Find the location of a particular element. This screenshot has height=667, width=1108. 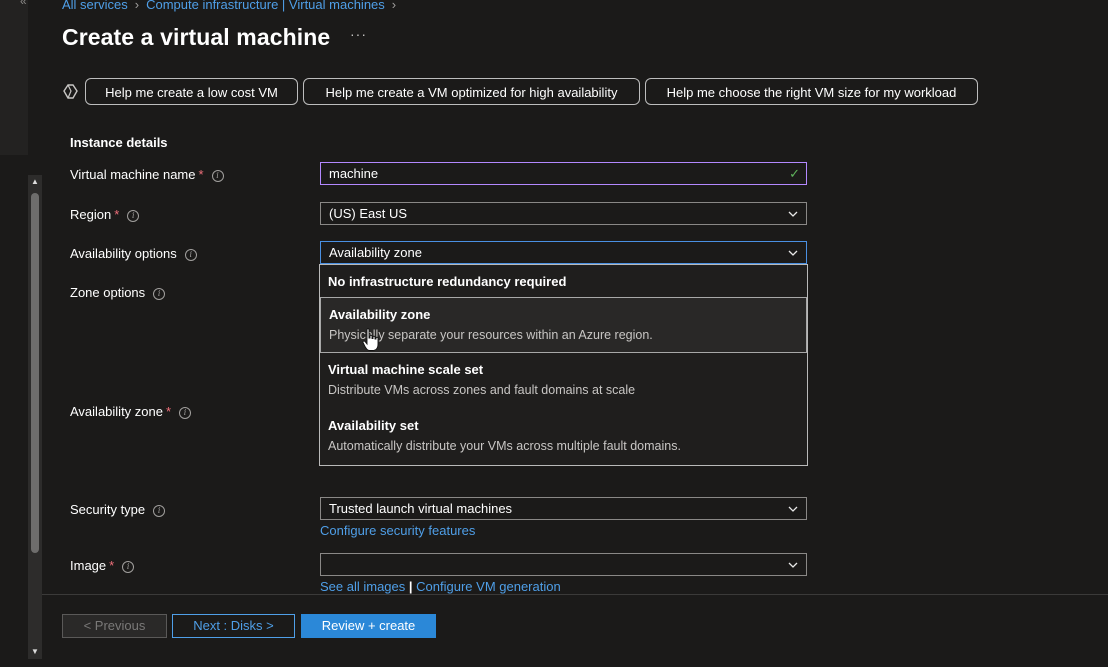

zone-options-label: Zone options i is located at coordinates (118, 292).